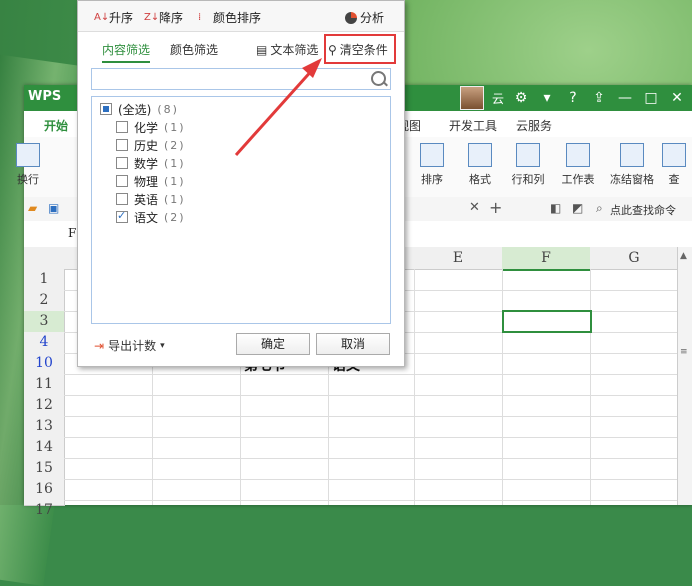 Image resolution: width=692 pixels, height=586 pixels. I want to click on annotation-arrow, so click(278, 107).